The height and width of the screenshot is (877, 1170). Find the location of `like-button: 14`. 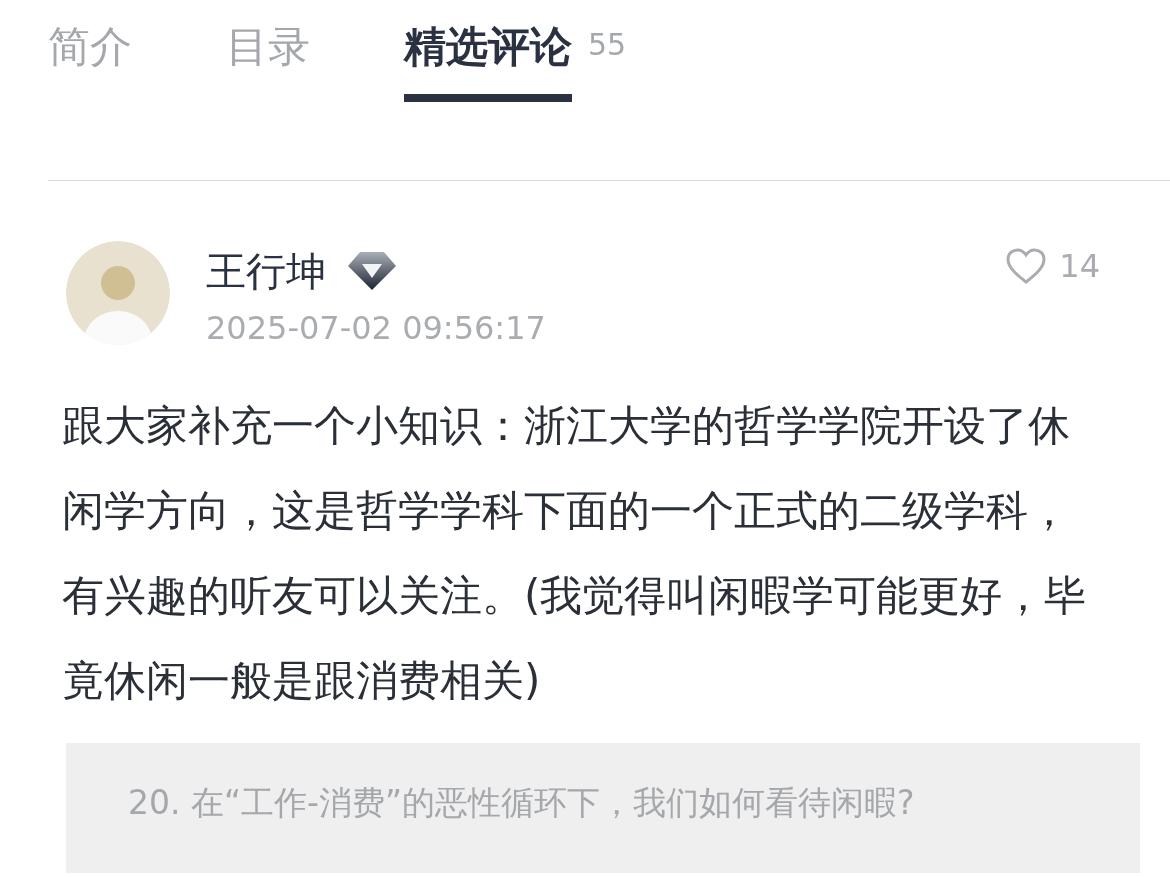

like-button: 14 is located at coordinates (1052, 266).